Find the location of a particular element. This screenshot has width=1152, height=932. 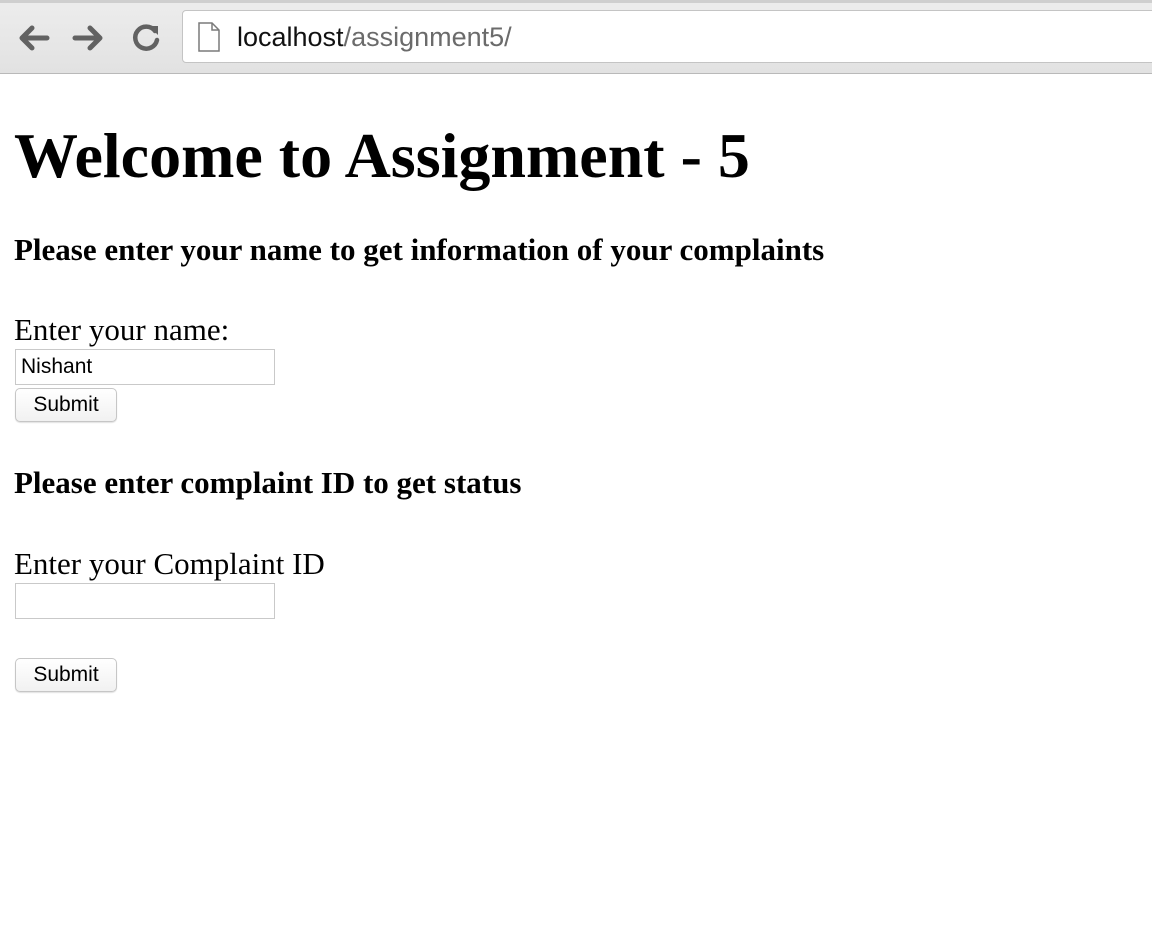

forward-button is located at coordinates (89, 38).